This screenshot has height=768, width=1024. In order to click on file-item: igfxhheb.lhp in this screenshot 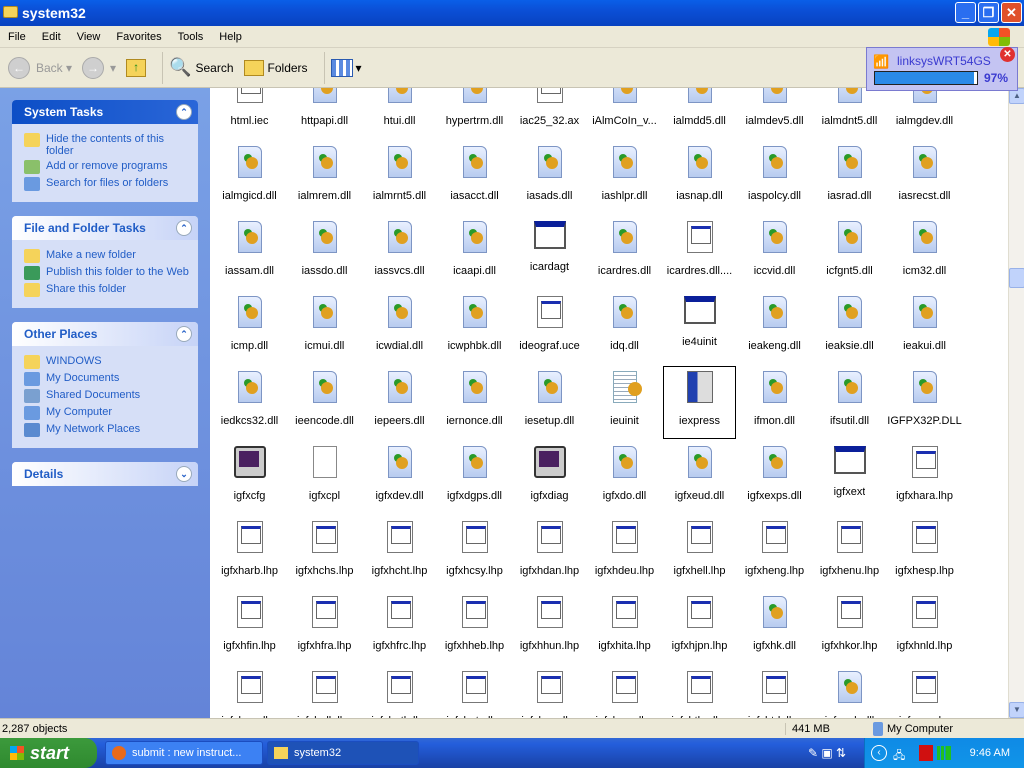, I will do `click(474, 627)`.